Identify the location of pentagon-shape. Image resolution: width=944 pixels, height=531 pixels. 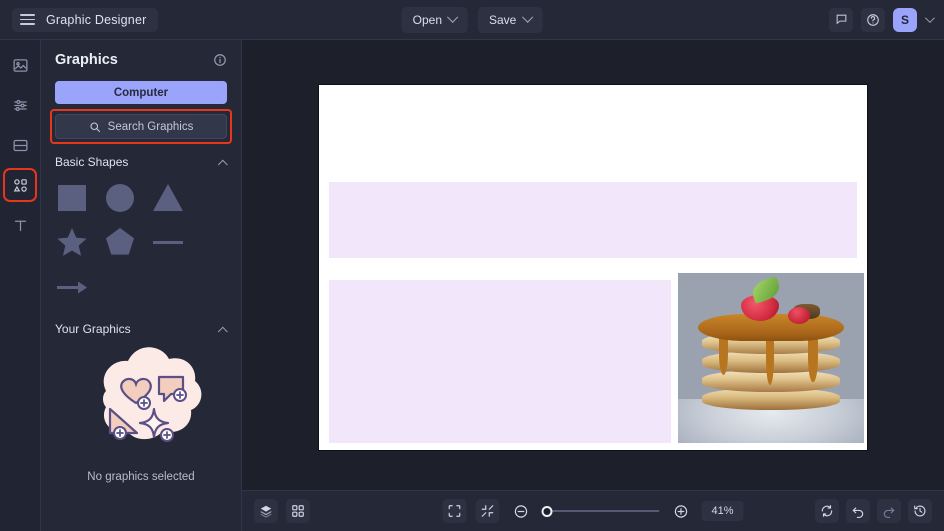
(120, 242).